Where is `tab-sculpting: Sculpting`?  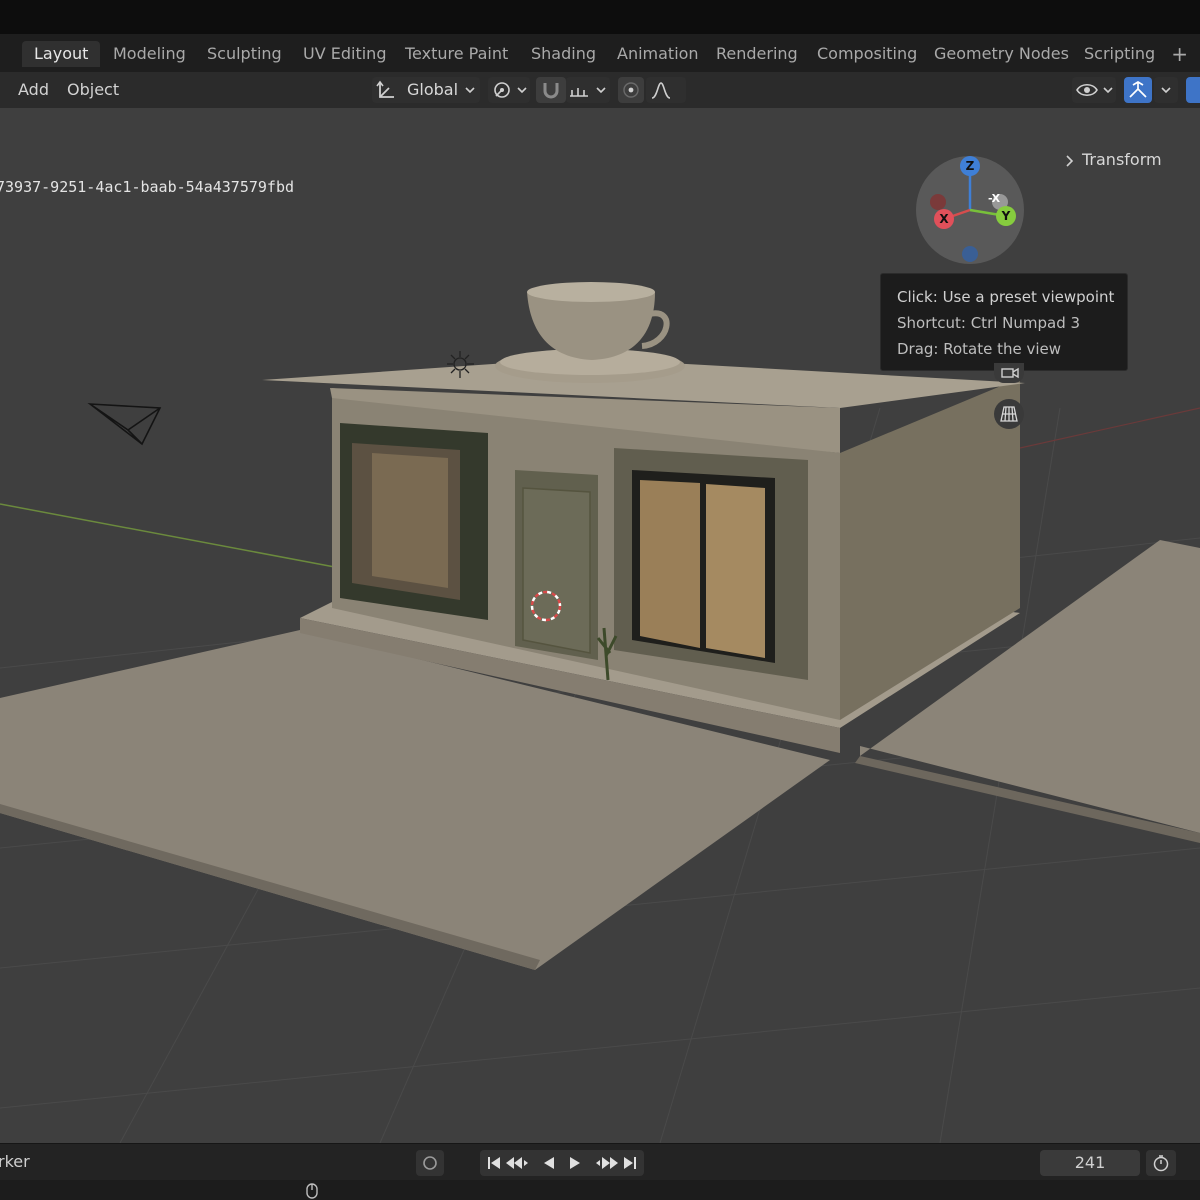 tab-sculpting: Sculpting is located at coordinates (244, 54).